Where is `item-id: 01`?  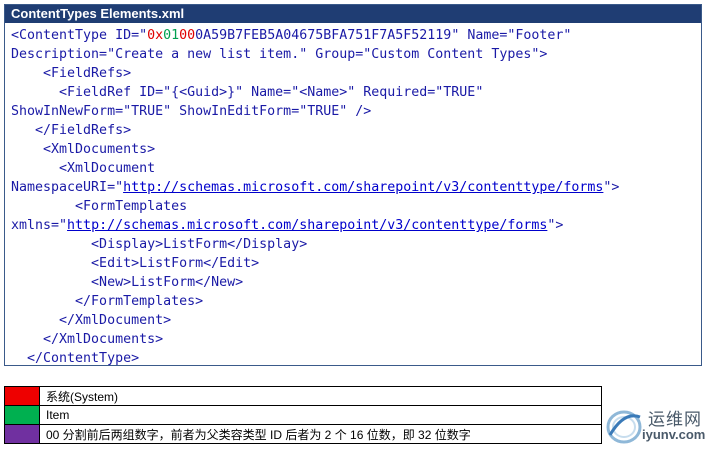 item-id: 01 is located at coordinates (171, 35).